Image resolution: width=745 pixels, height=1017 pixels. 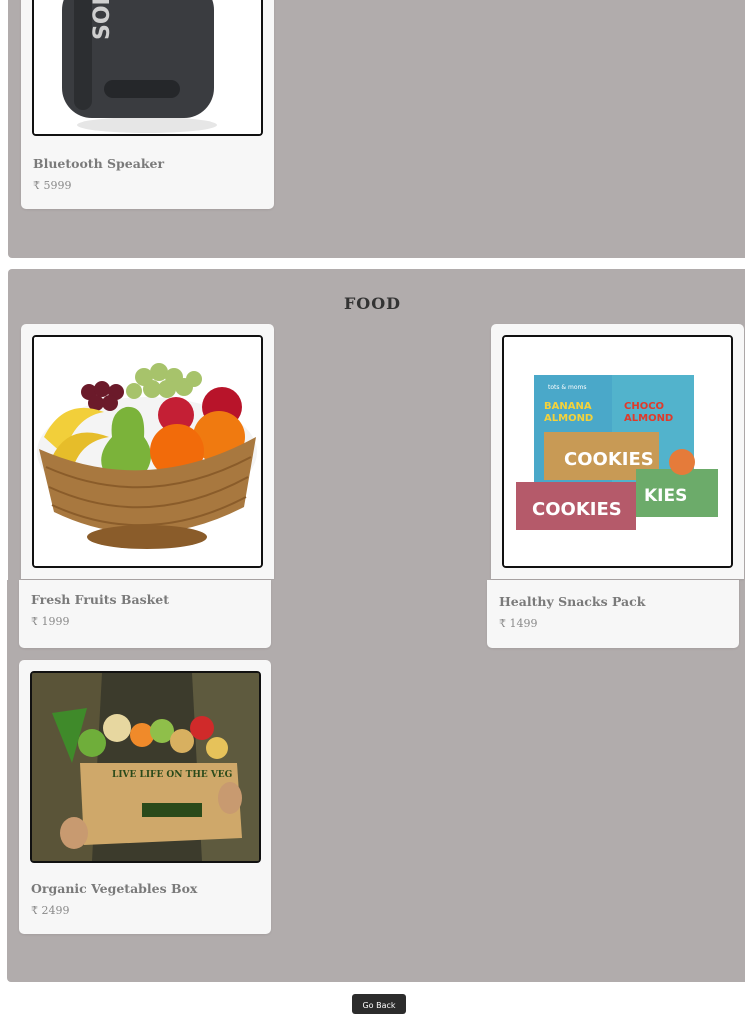 What do you see at coordinates (114, 888) in the screenshot?
I see `product-name: Organic Vegetables Box` at bounding box center [114, 888].